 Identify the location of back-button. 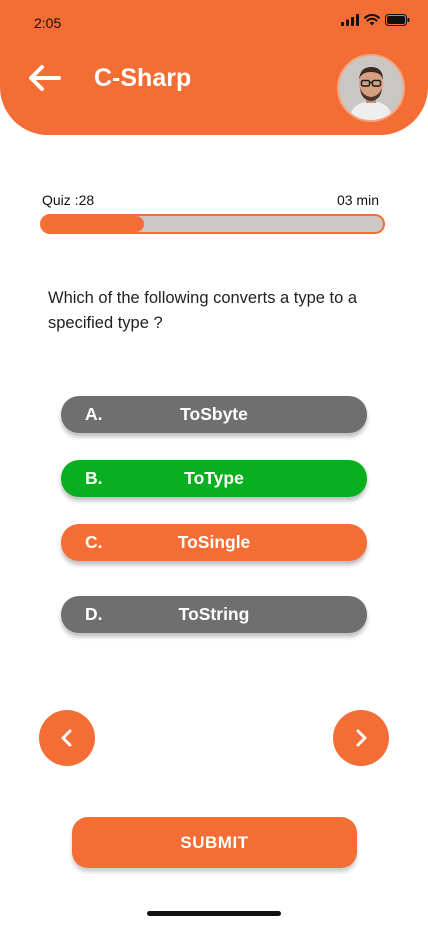
(46, 78).